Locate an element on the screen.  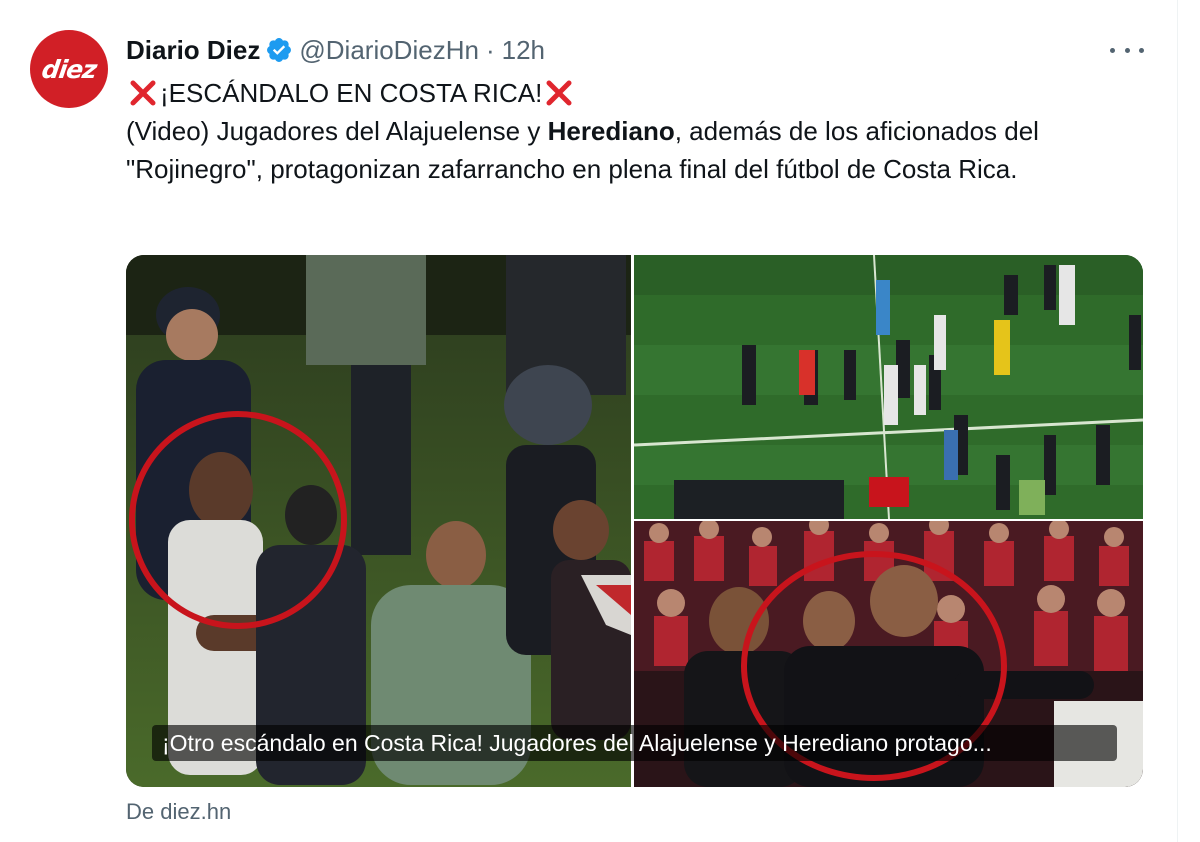
link-source: De diez.hn is located at coordinates (178, 812).